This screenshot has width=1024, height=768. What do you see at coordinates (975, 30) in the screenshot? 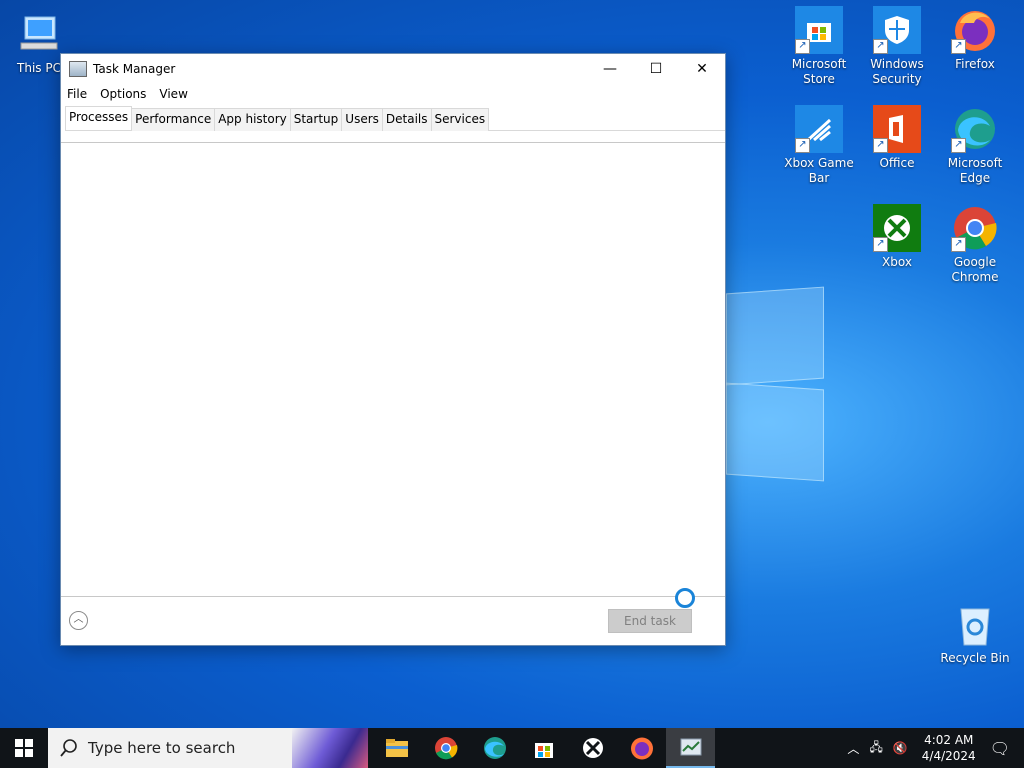
I see `firefox-icon: ↗` at bounding box center [975, 30].